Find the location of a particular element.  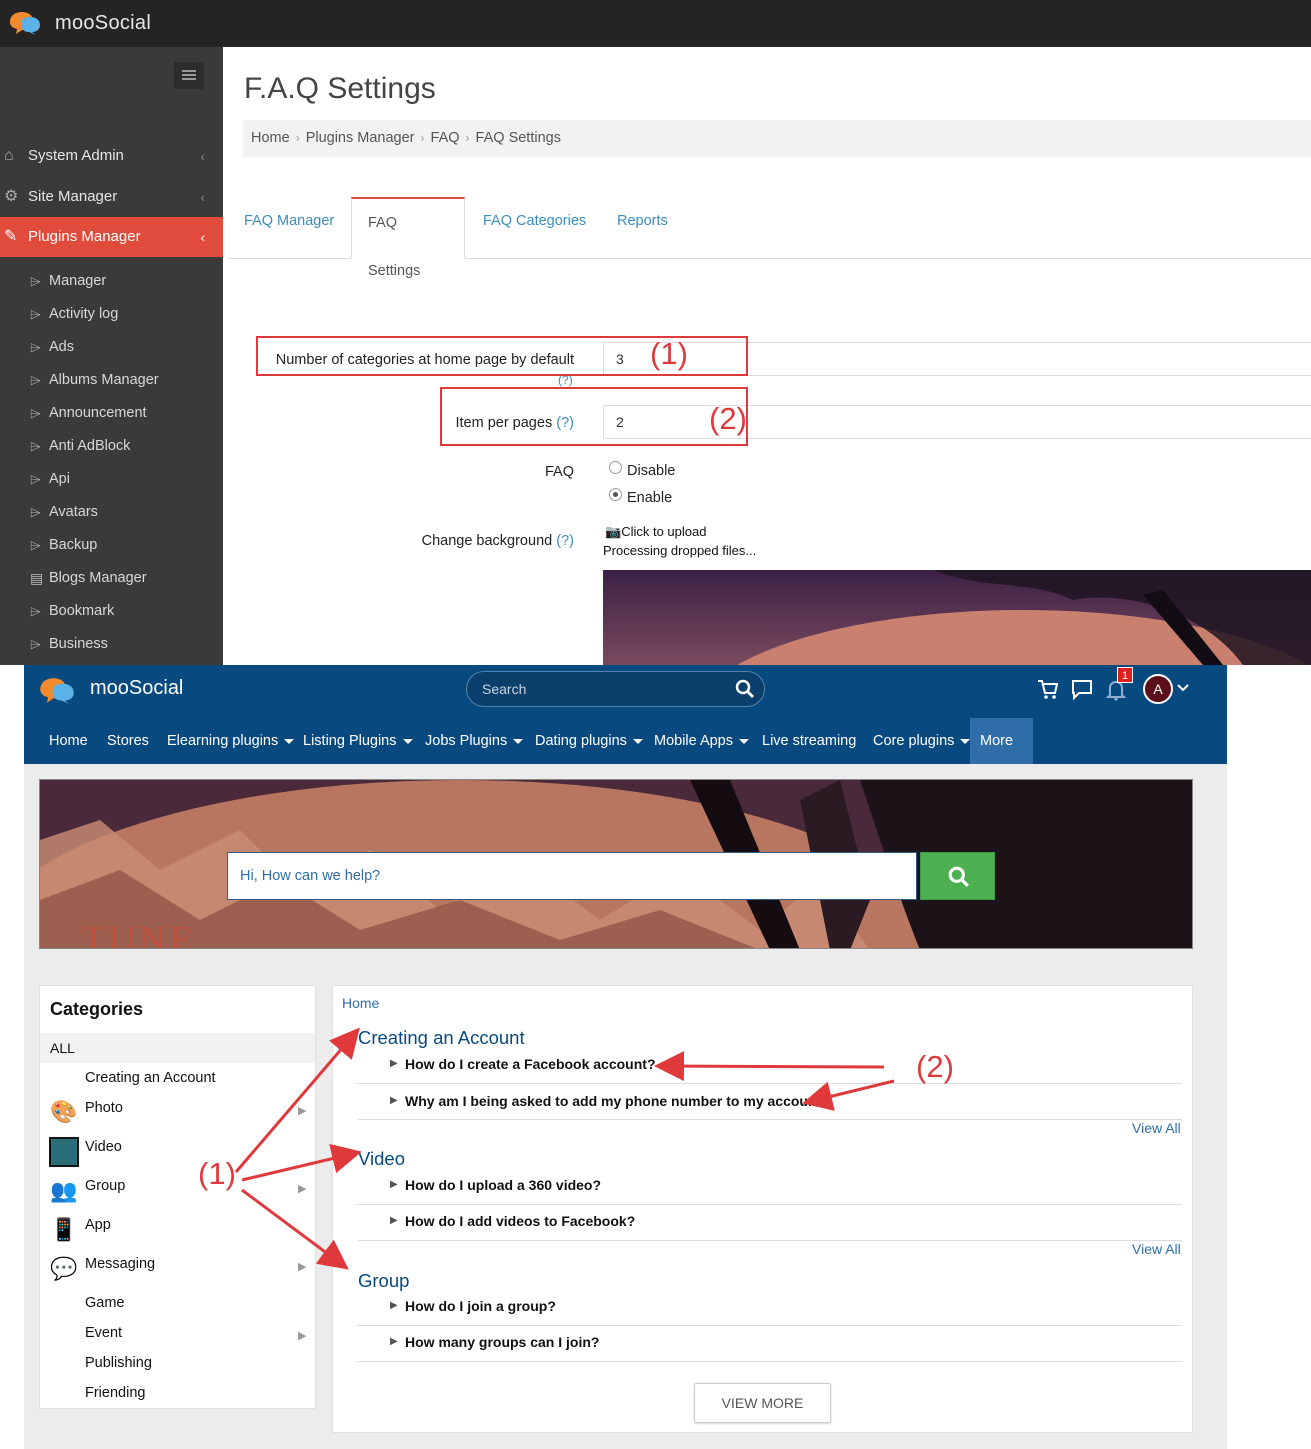

avatar: A is located at coordinates (1158, 689).